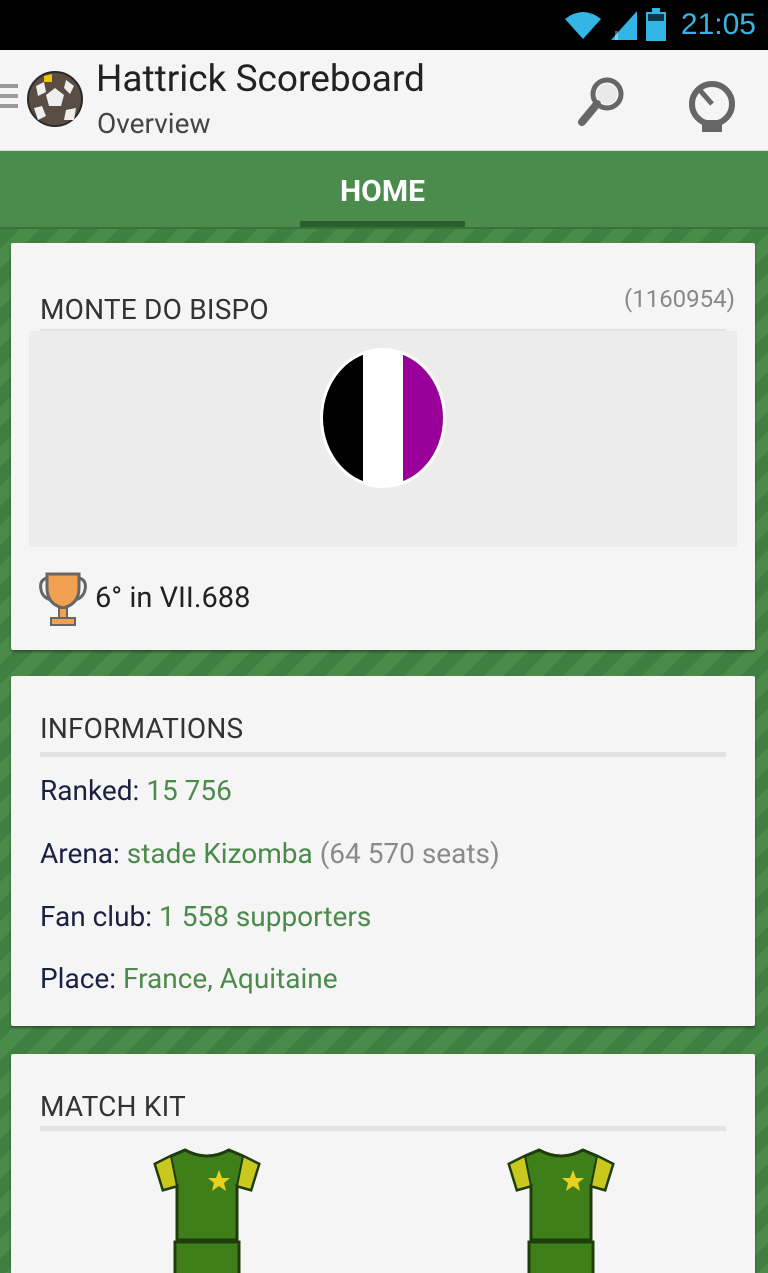  I want to click on dial-icon, so click(712, 104).